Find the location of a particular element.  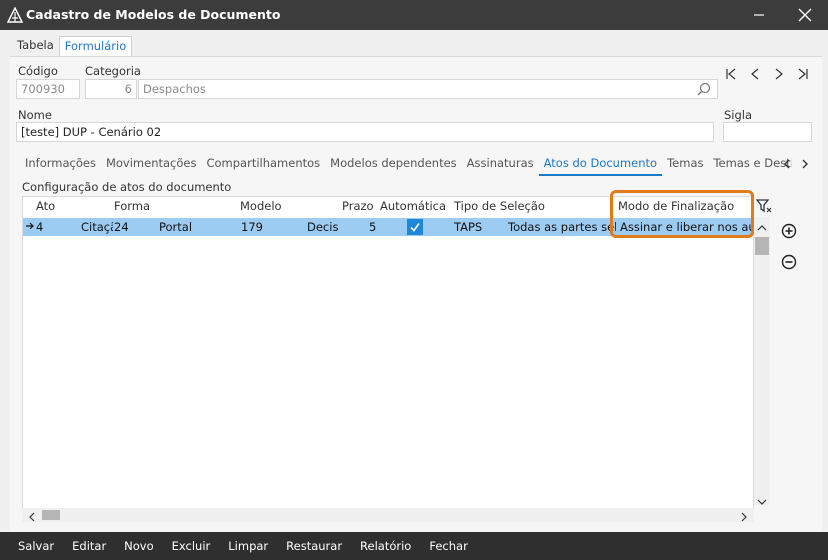

minus-circle-icon is located at coordinates (789, 262).